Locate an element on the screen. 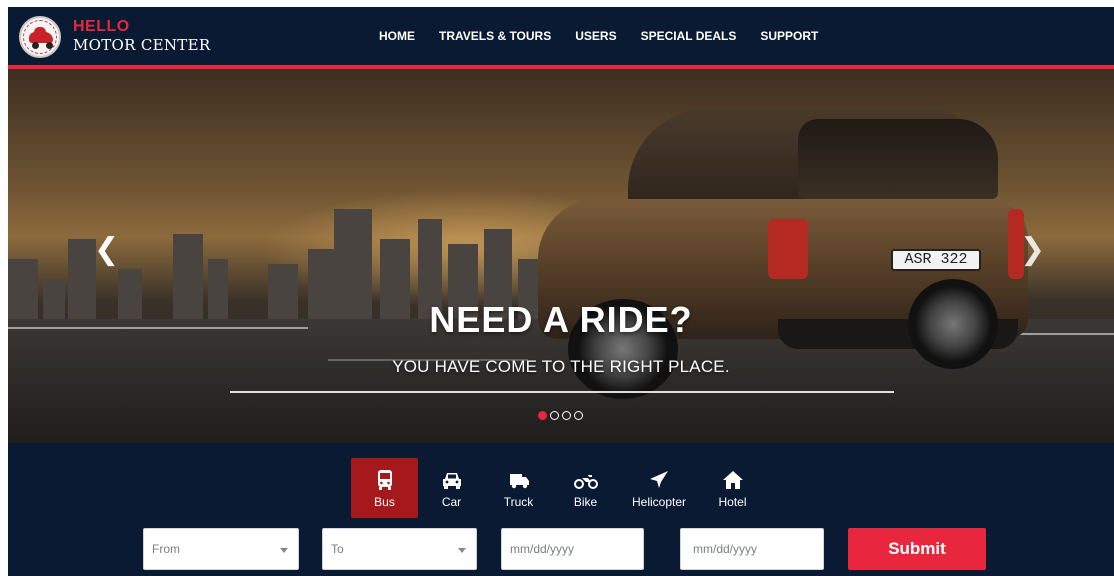  nav-special-deals: SPECIAL DEALS is located at coordinates (689, 36).